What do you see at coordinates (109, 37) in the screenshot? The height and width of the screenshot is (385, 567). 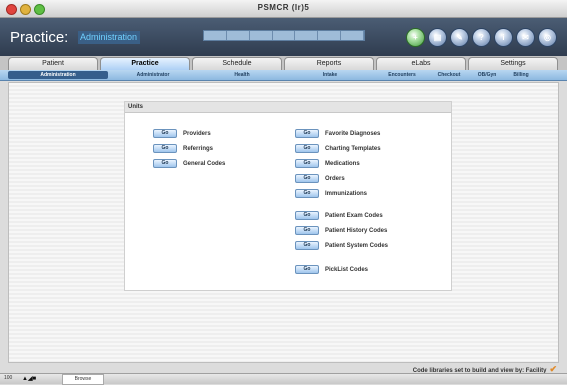 I see `section-title: Administration` at bounding box center [109, 37].